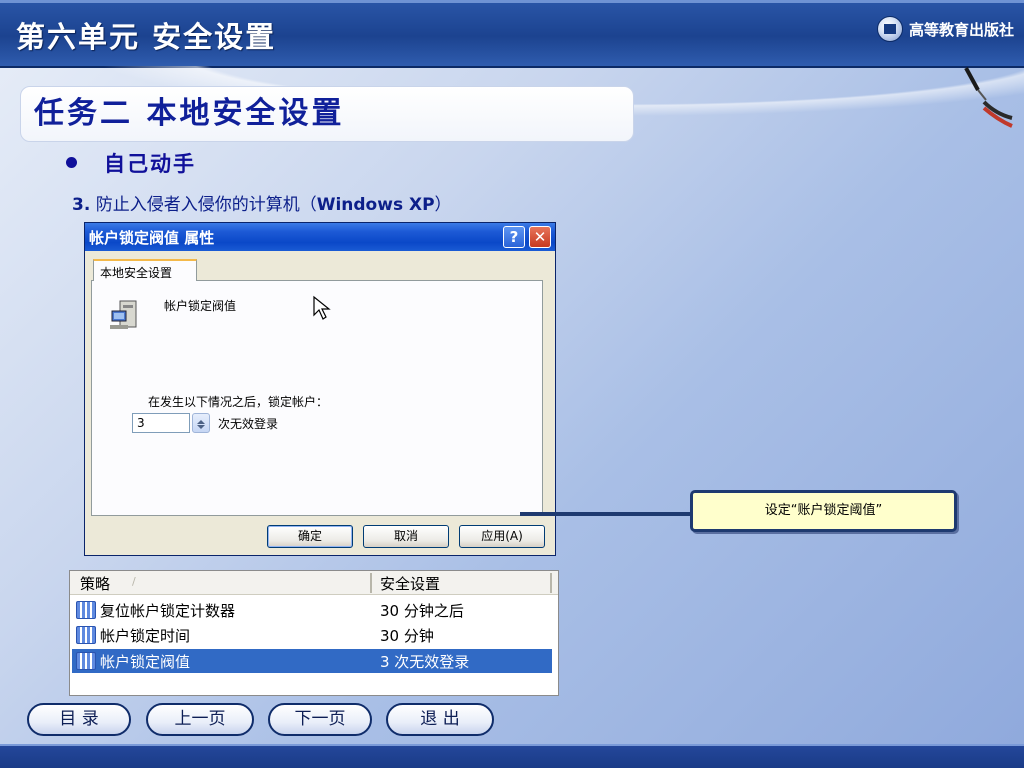 The image size is (1024, 768). I want to click on tab-panel: 帐户锁定阀值 在发生以下情况之后，锁定帐户： 3 次无效登录, so click(317, 398).